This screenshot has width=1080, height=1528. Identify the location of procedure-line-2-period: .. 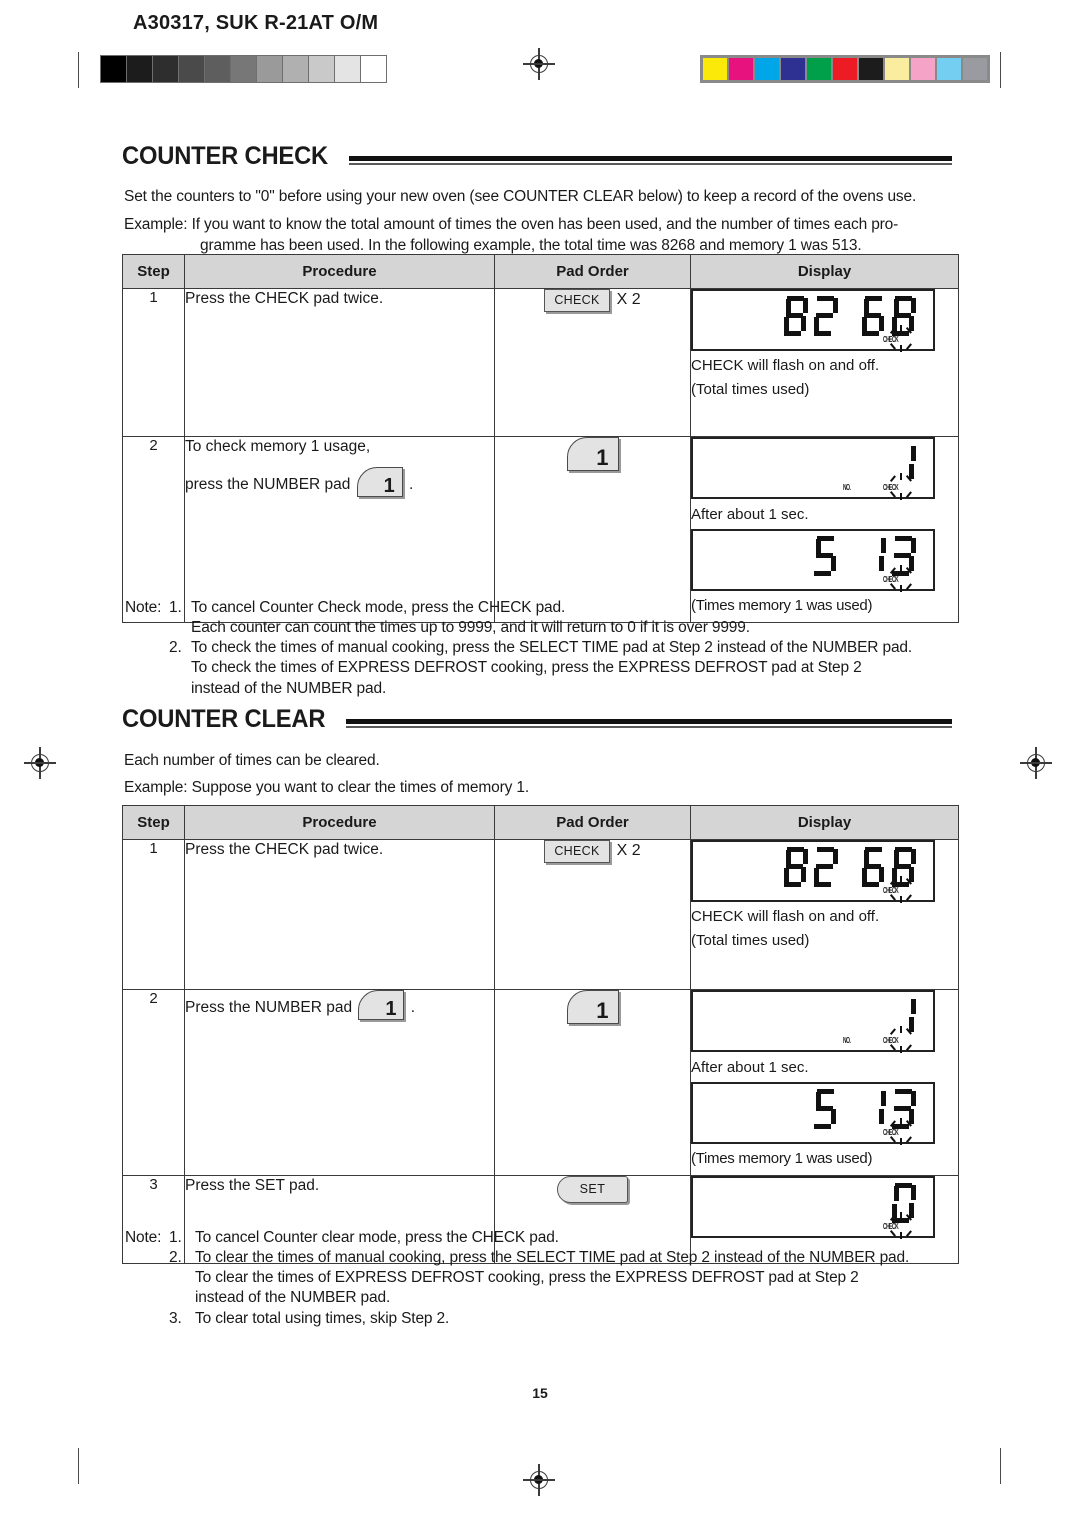
(411, 484).